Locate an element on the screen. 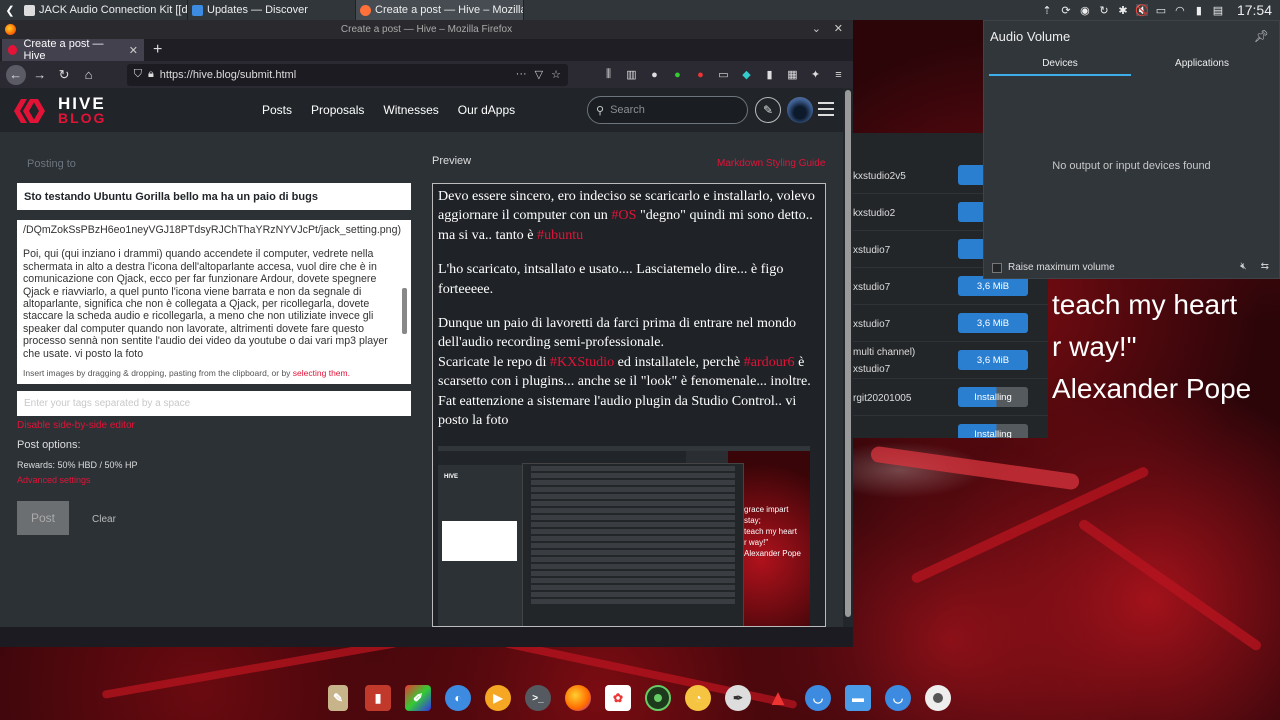  hive-logo: HIVE BLOG is located at coordinates (58, 110).